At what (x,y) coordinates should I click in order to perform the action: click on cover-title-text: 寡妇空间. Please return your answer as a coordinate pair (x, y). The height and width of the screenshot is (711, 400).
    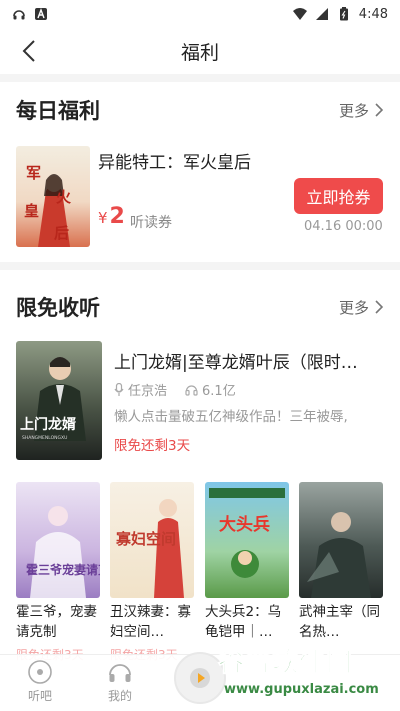
    Looking at the image, I should click on (145, 539).